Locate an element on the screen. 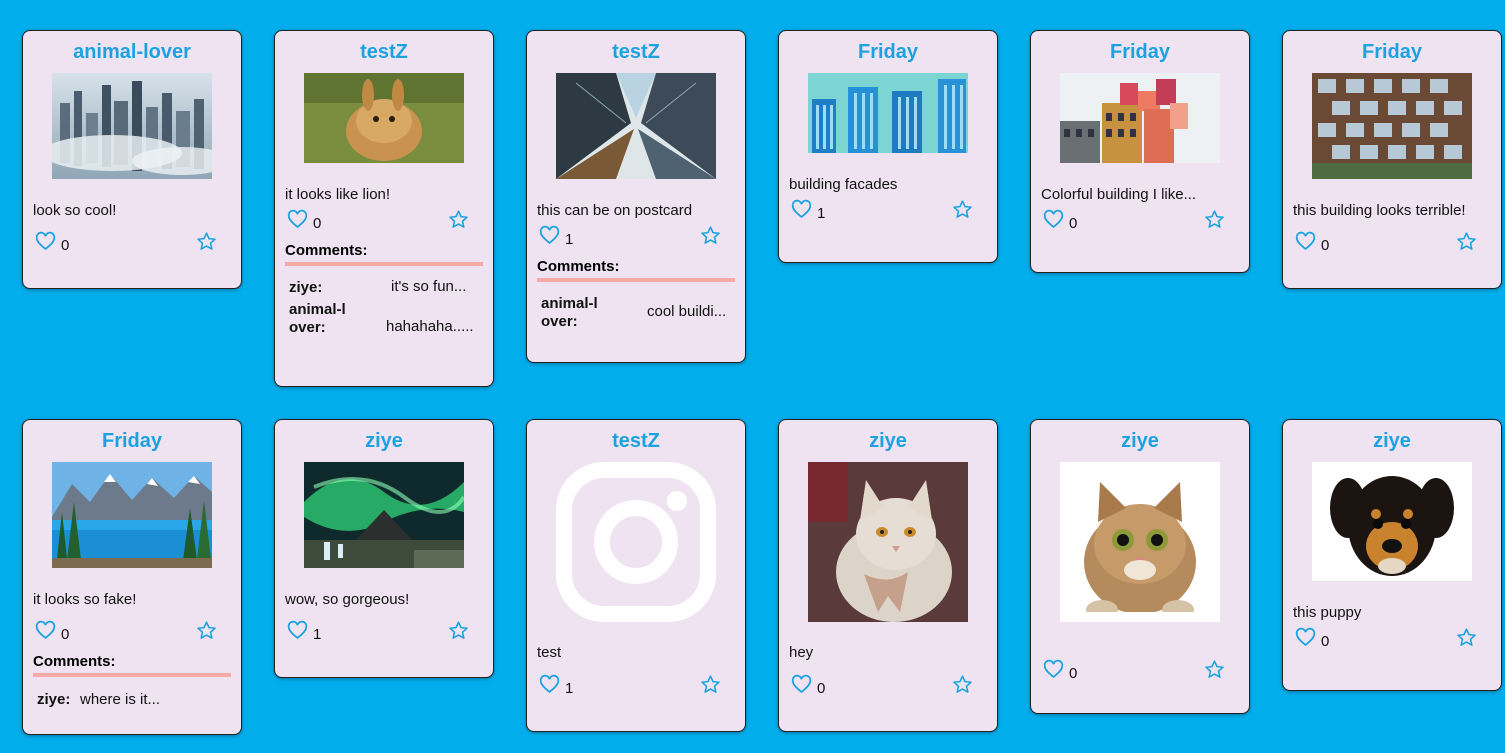  post-card: Friday Colorful building I like... 0 is located at coordinates (1140, 151).